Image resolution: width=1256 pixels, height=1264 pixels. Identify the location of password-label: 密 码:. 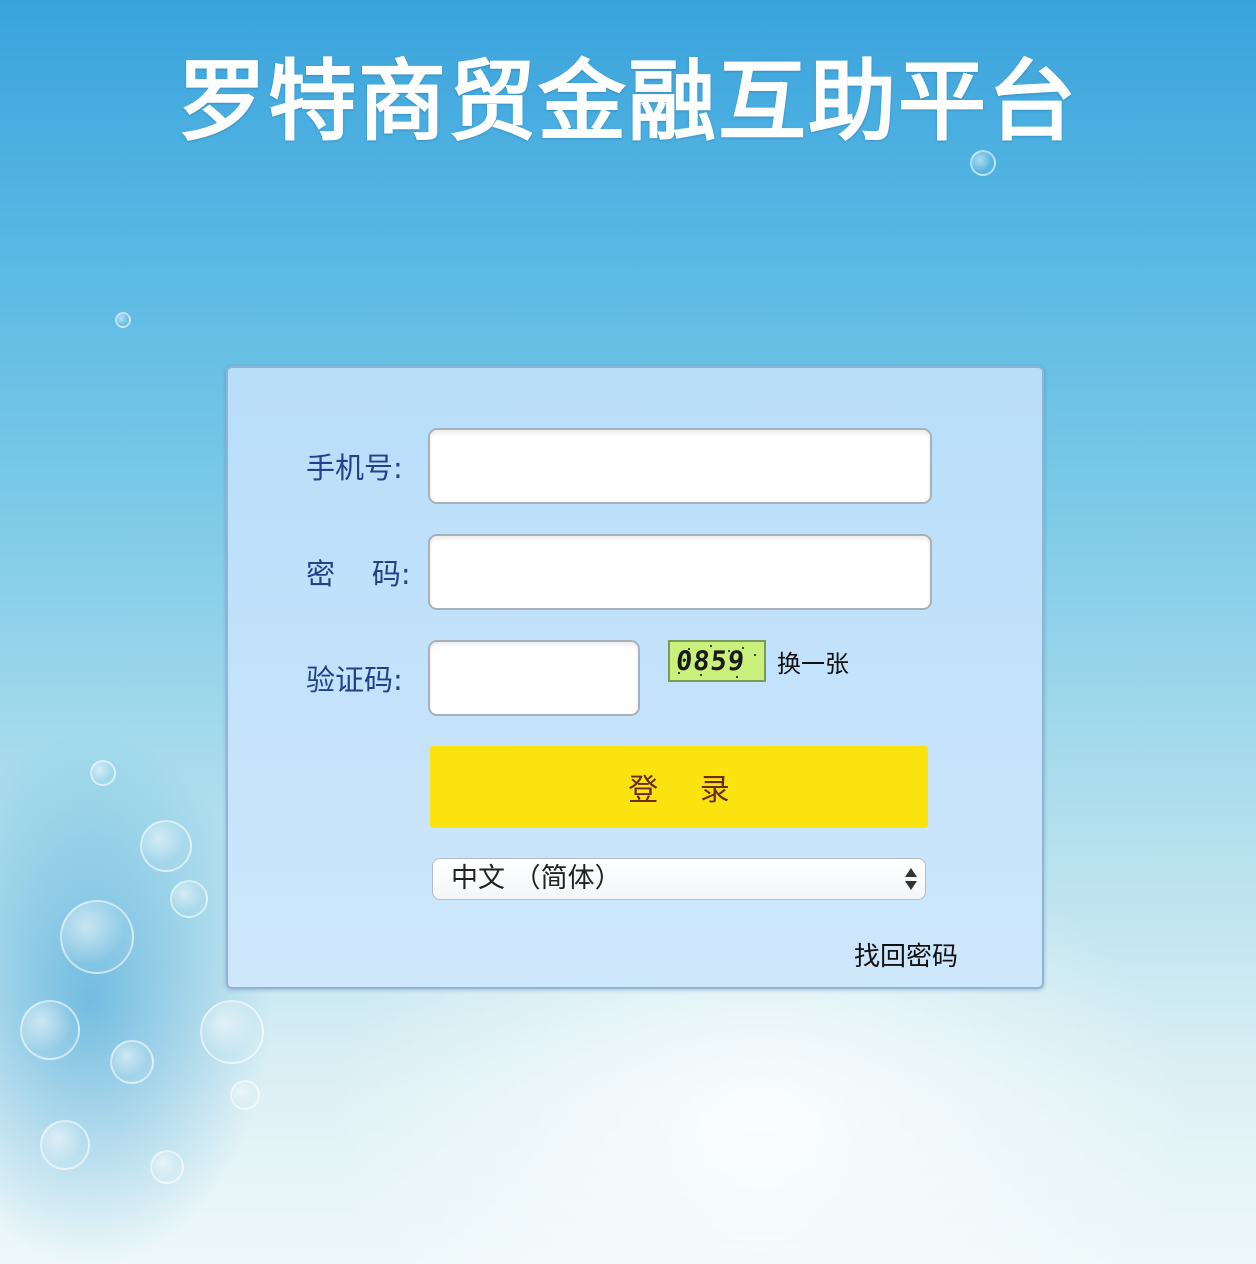
(358, 574).